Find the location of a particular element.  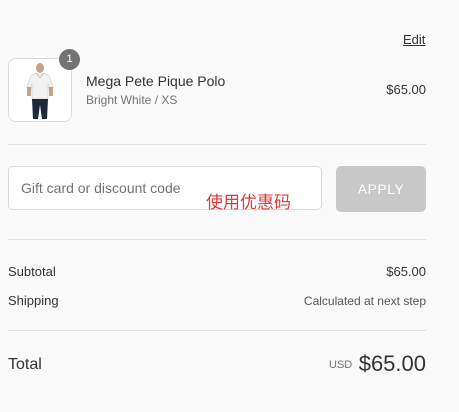

discount-annotation: 使用优惠码 is located at coordinates (248, 203).